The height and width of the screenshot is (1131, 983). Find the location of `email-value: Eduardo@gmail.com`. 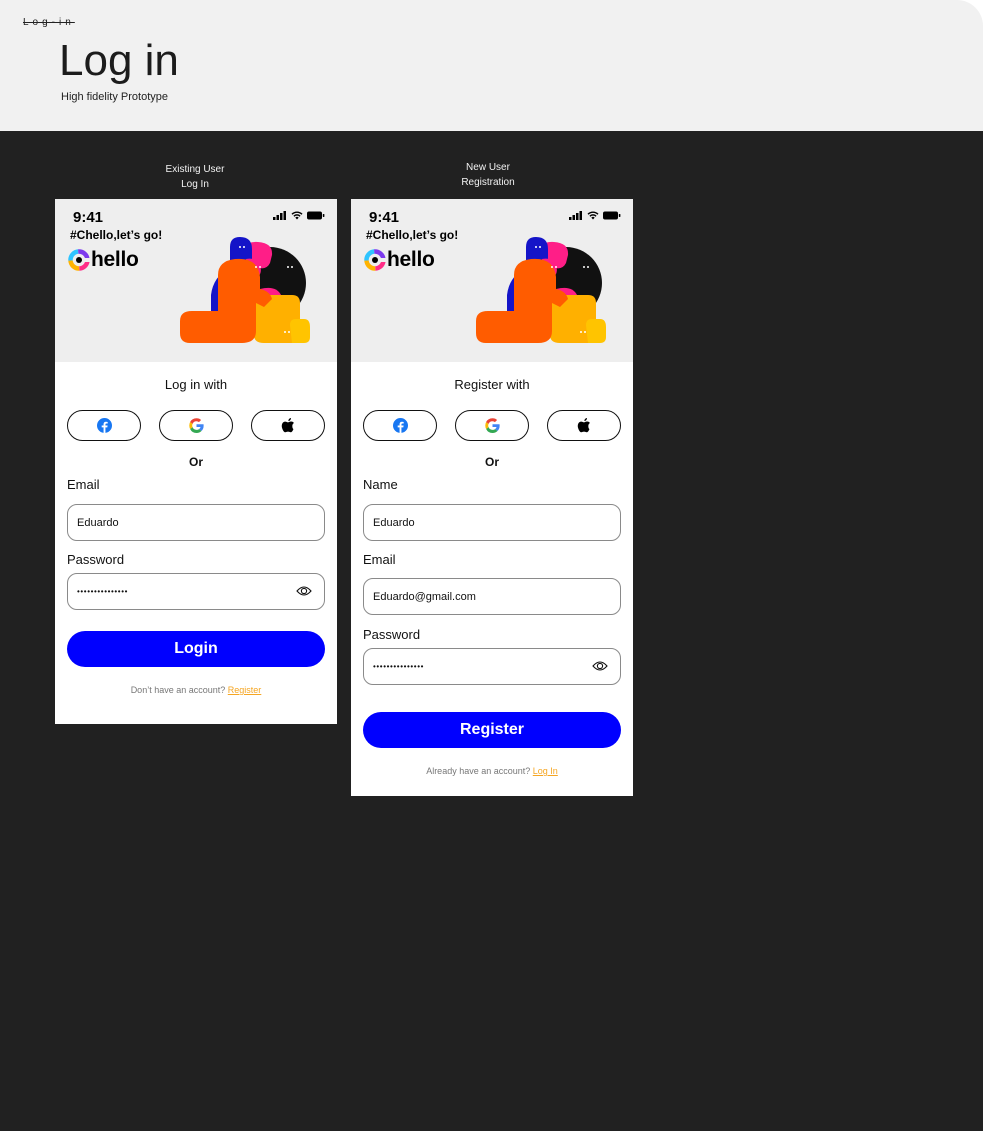

email-value: Eduardo@gmail.com is located at coordinates (424, 596).